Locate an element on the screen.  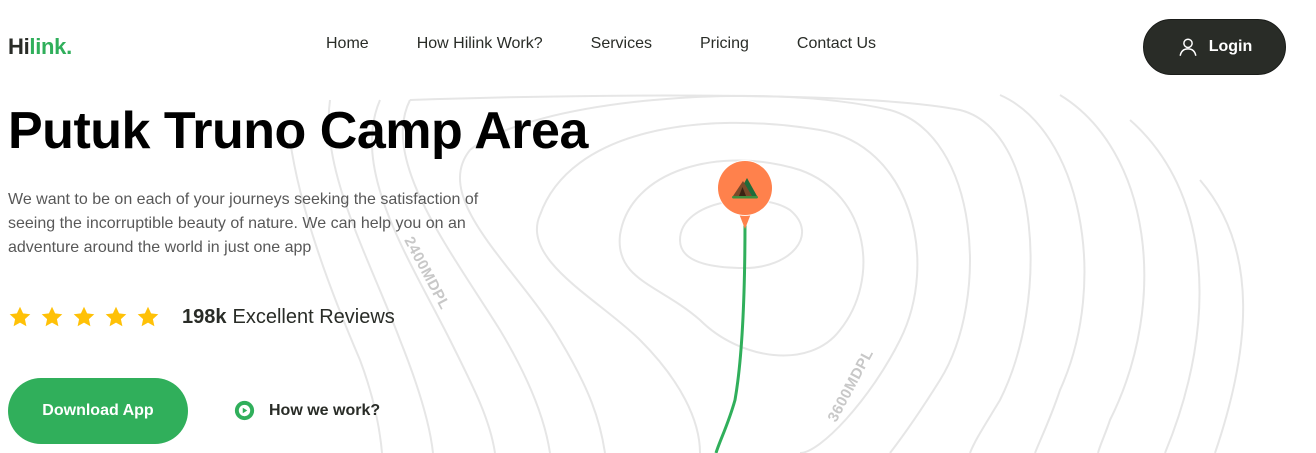
star-rating is located at coordinates (84, 317).